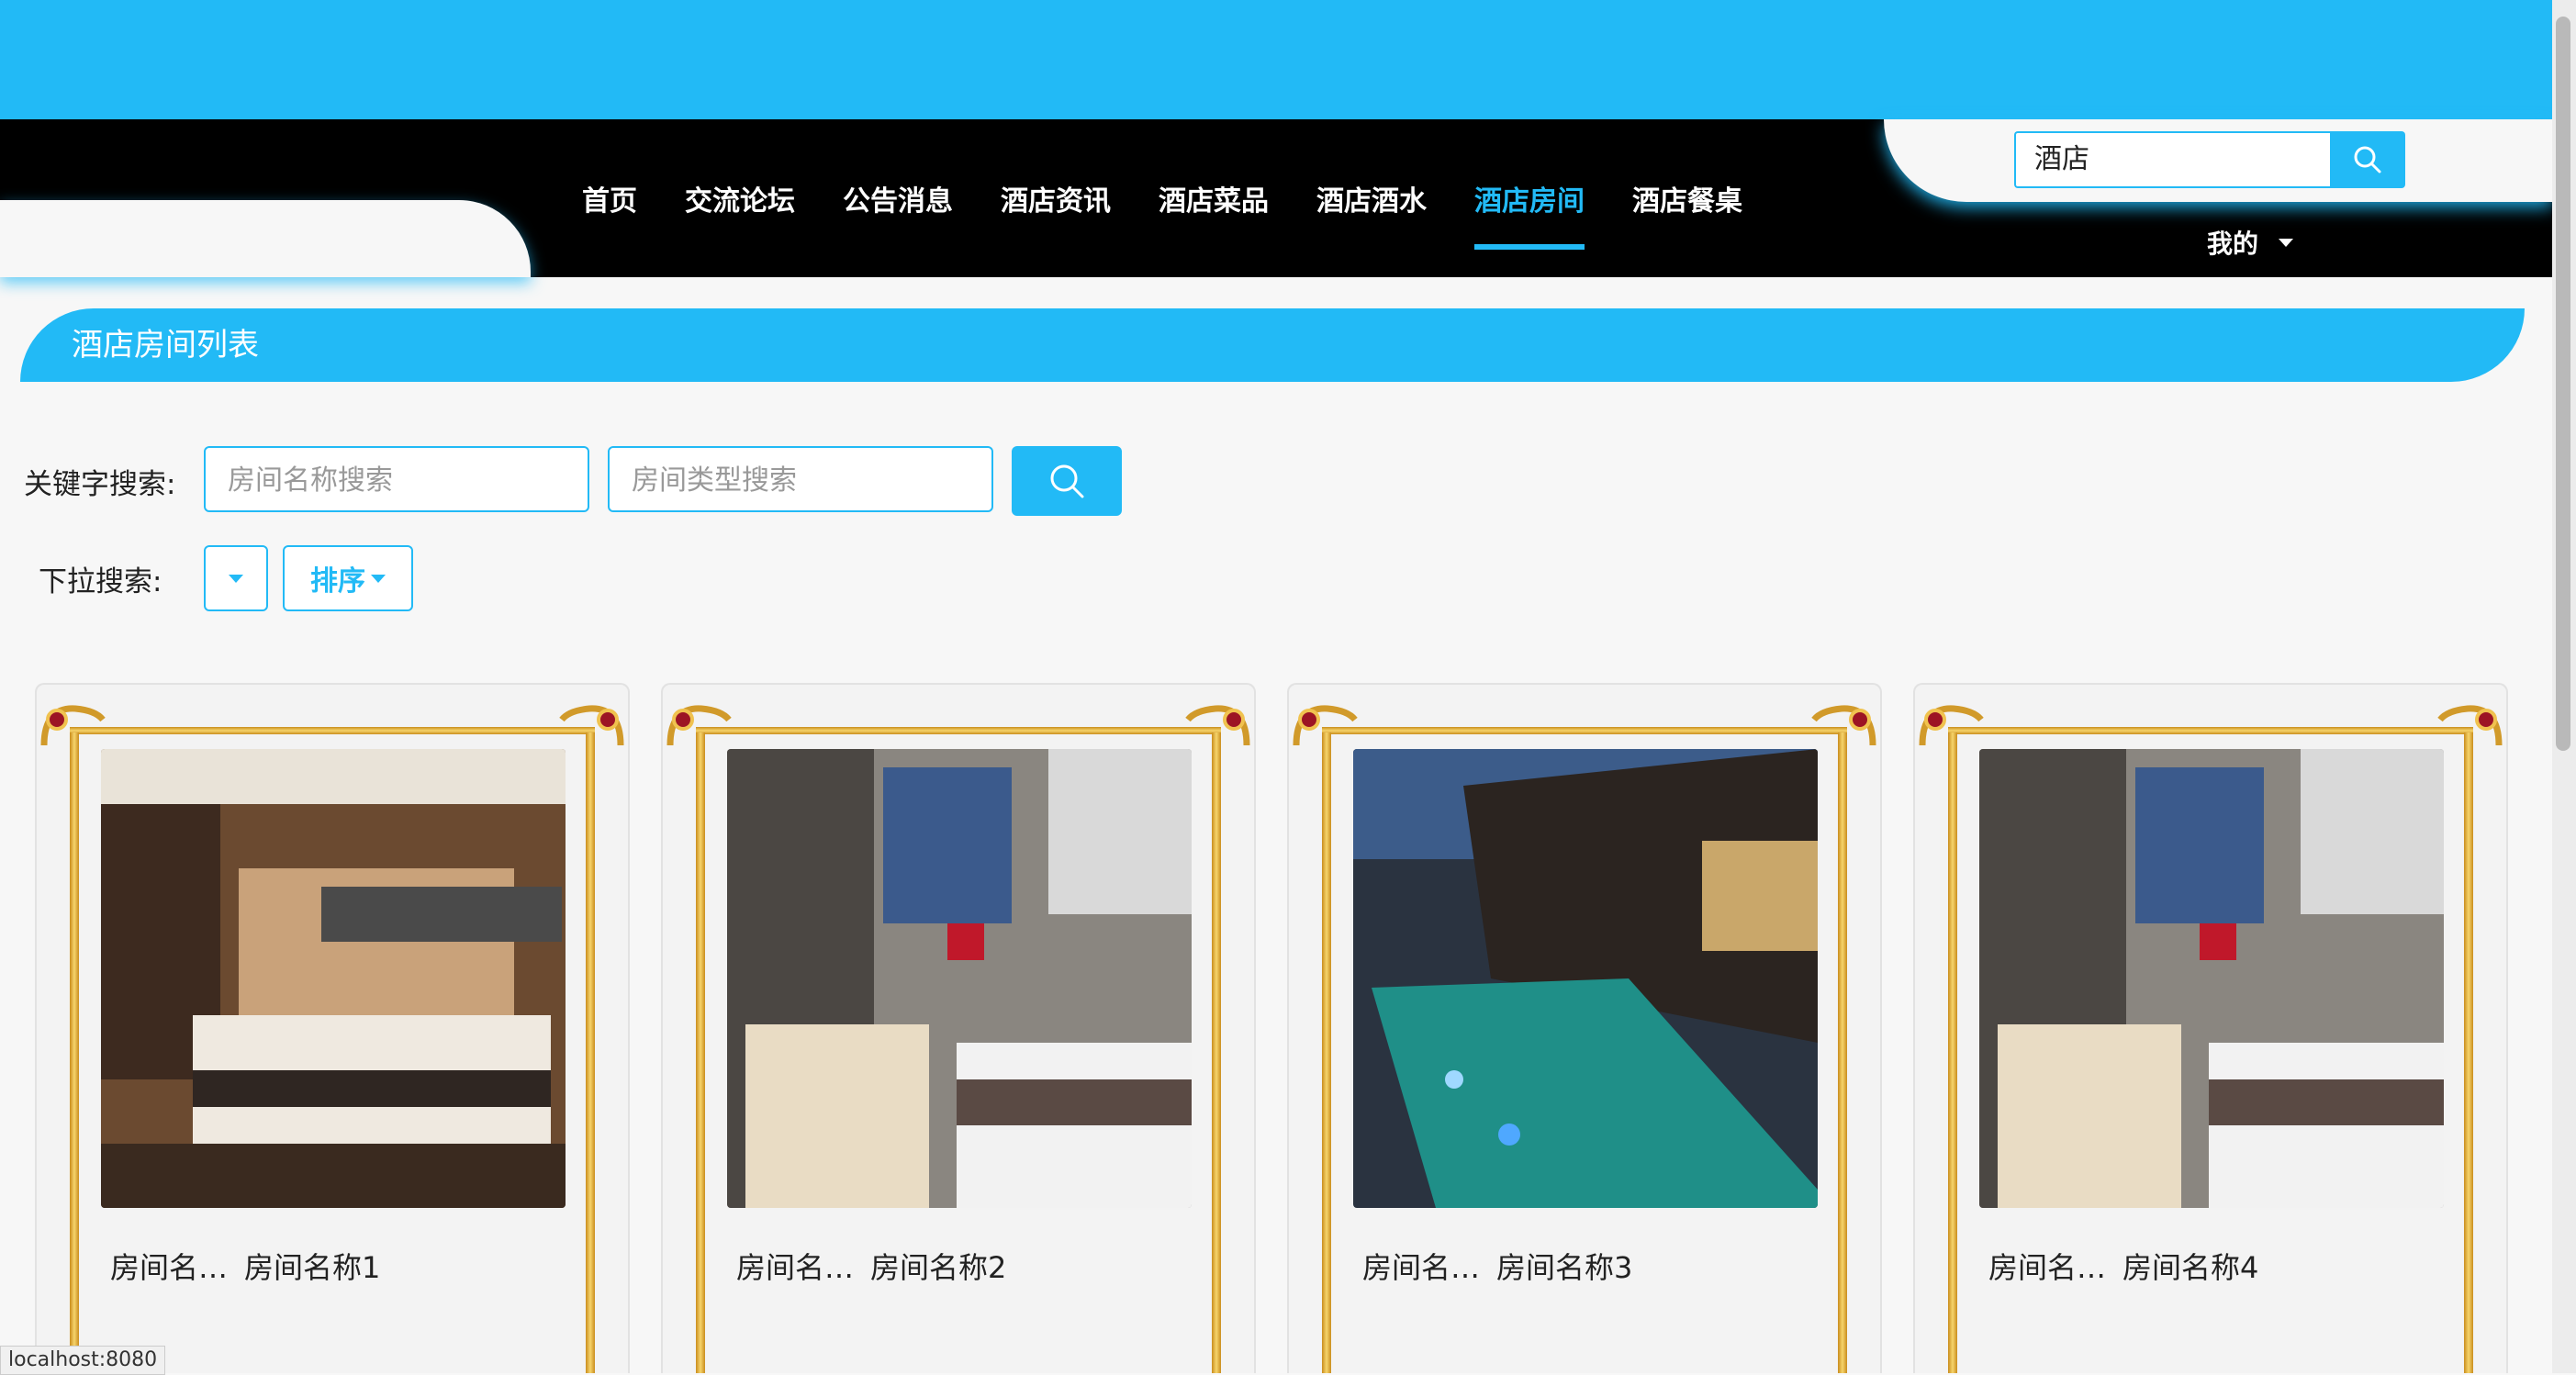 This screenshot has height=1375, width=2576. Describe the element at coordinates (83, 1360) in the screenshot. I see `status-bar-url: localhost:8080` at that location.